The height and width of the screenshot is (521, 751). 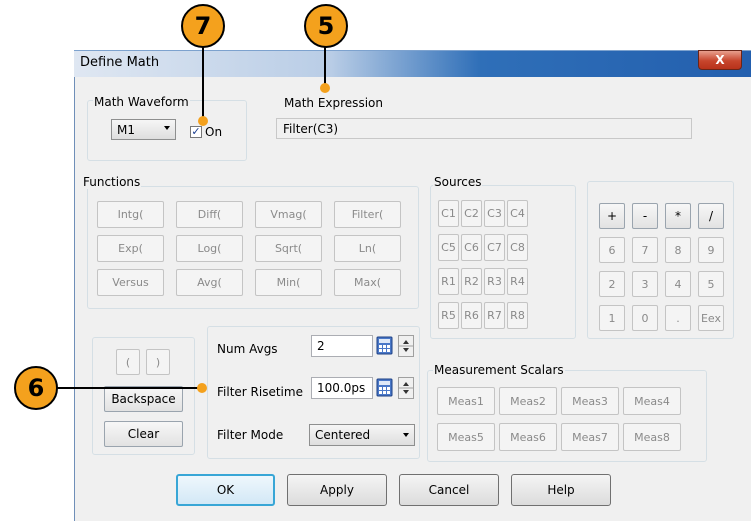 I want to click on callout-badge-filter: 6, so click(x=36, y=388).